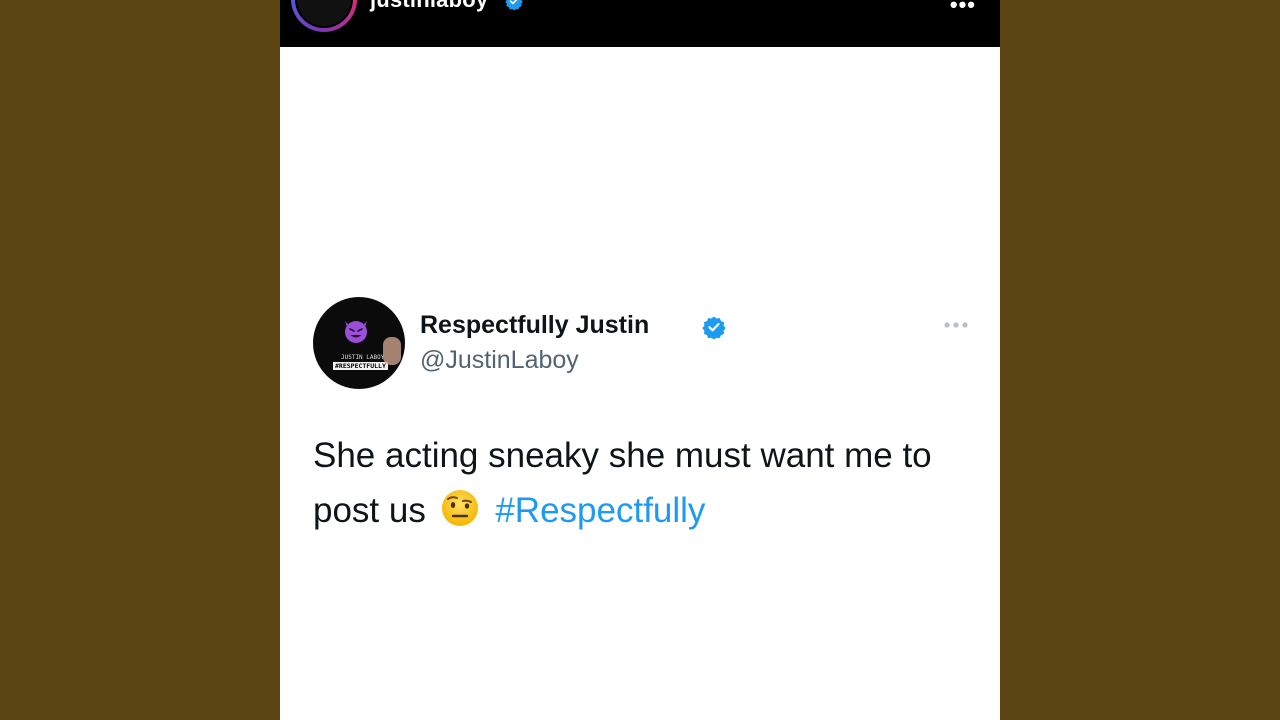 The height and width of the screenshot is (720, 1280). I want to click on hashtag-link: #Respectfully, so click(600, 510).